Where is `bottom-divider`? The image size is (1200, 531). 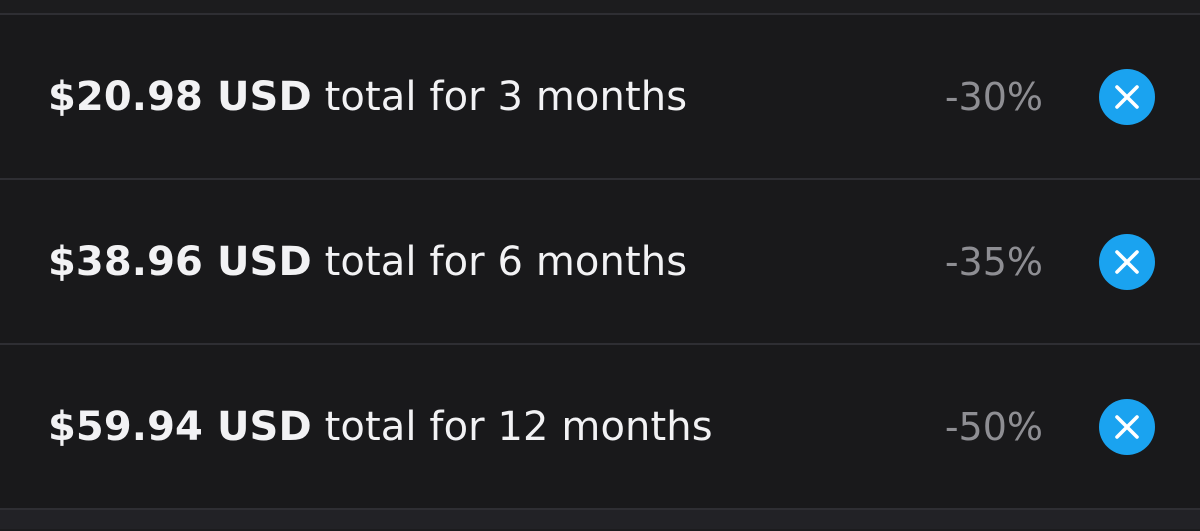 bottom-divider is located at coordinates (600, 519).